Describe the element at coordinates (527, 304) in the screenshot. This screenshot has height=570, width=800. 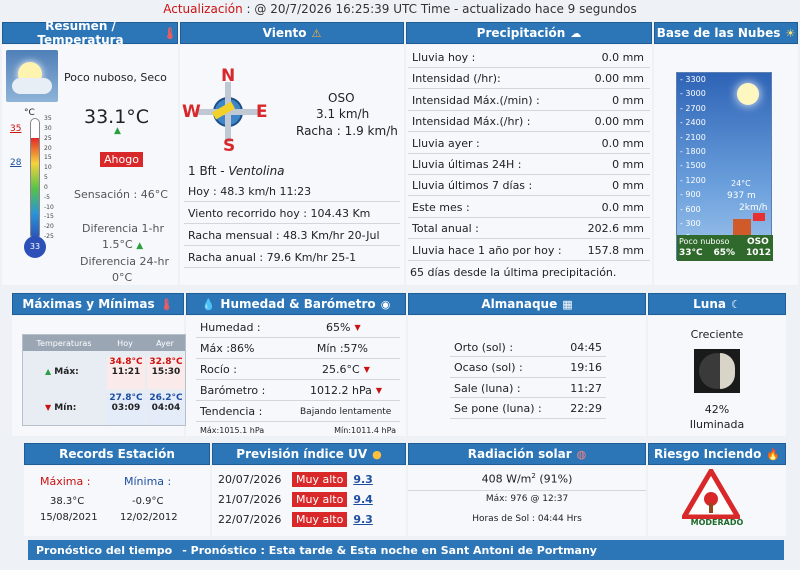
I see `header-almanaque: Almanaque ▦` at that location.